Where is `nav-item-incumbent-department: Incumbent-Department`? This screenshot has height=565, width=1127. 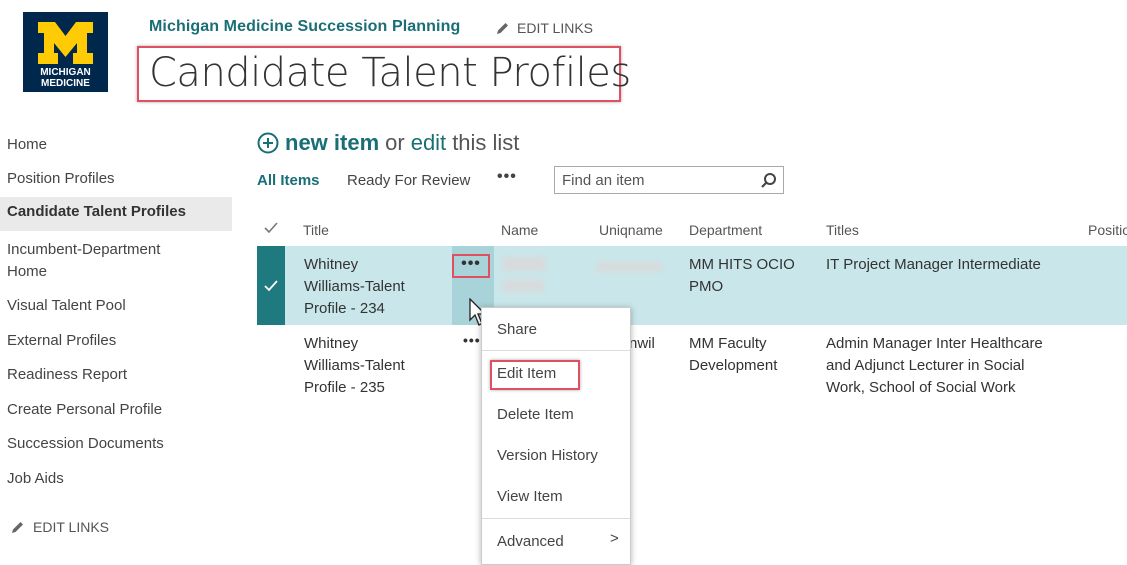
nav-item-incumbent-department: Incumbent-Department is located at coordinates (83, 250).